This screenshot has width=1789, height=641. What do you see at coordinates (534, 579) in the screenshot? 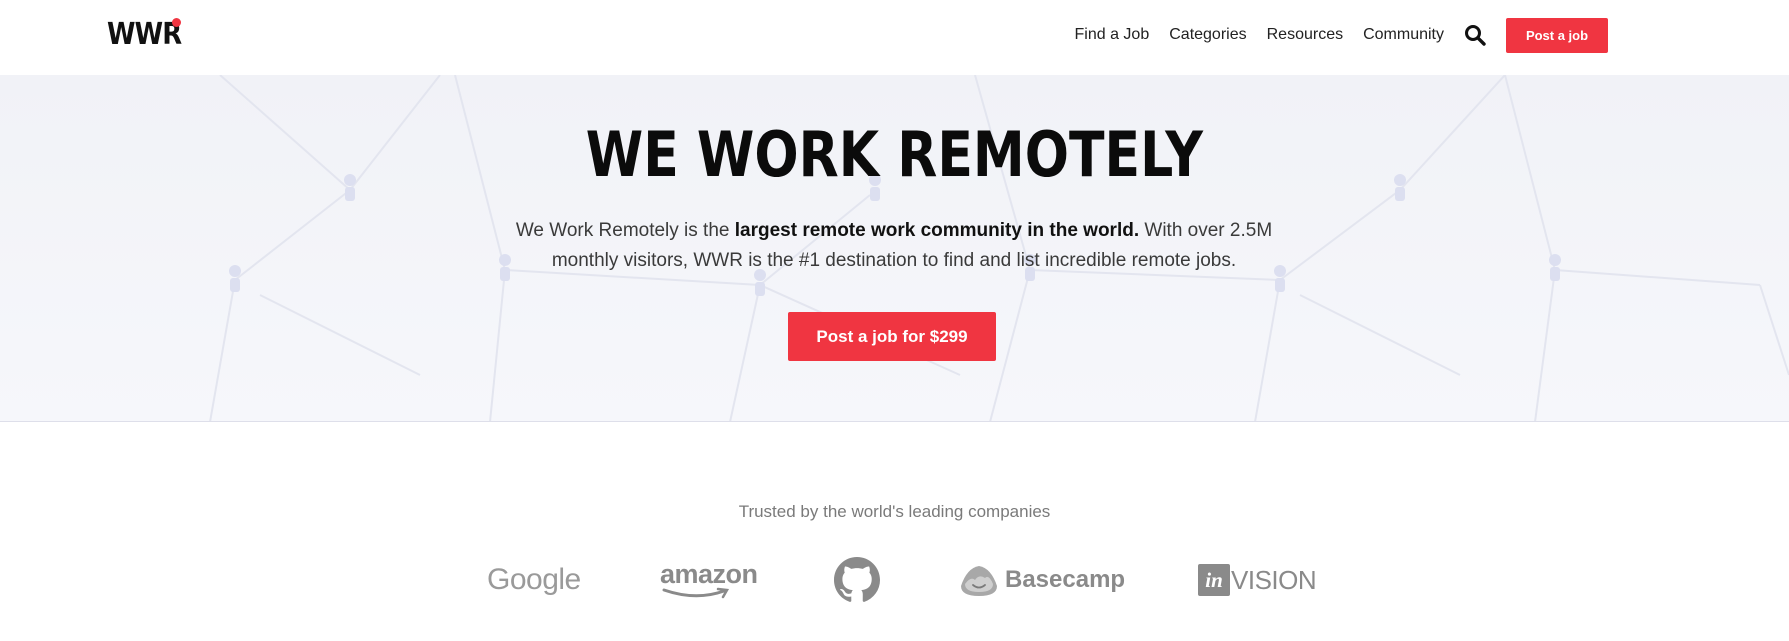
I see `google-logo: Google` at bounding box center [534, 579].